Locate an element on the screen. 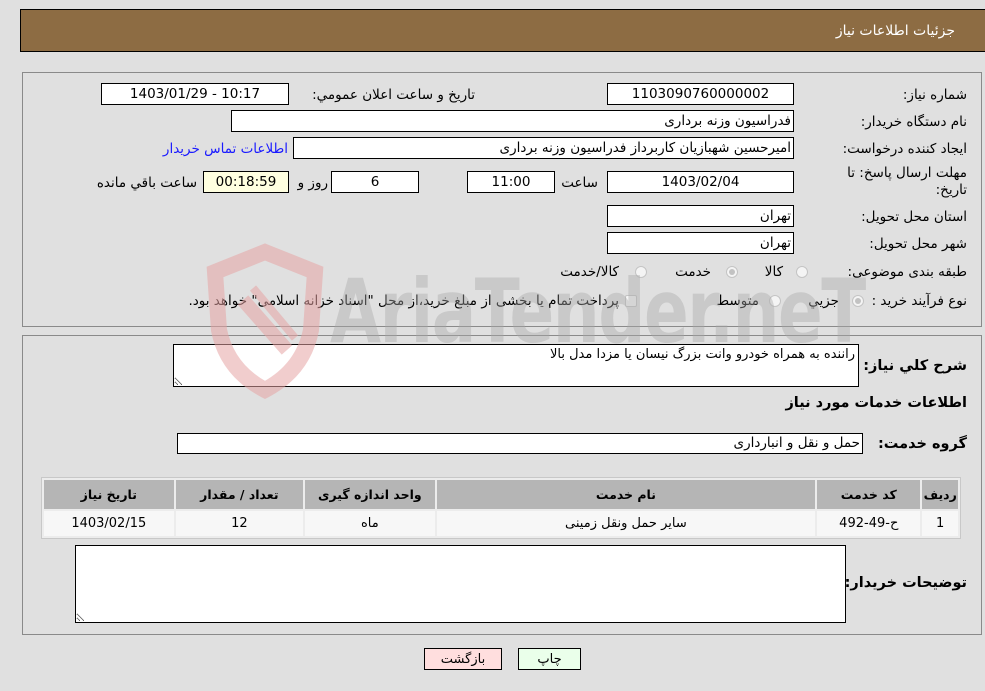 The height and width of the screenshot is (691, 985). category-option-goods-service: کالا/خدمت is located at coordinates (589, 272).